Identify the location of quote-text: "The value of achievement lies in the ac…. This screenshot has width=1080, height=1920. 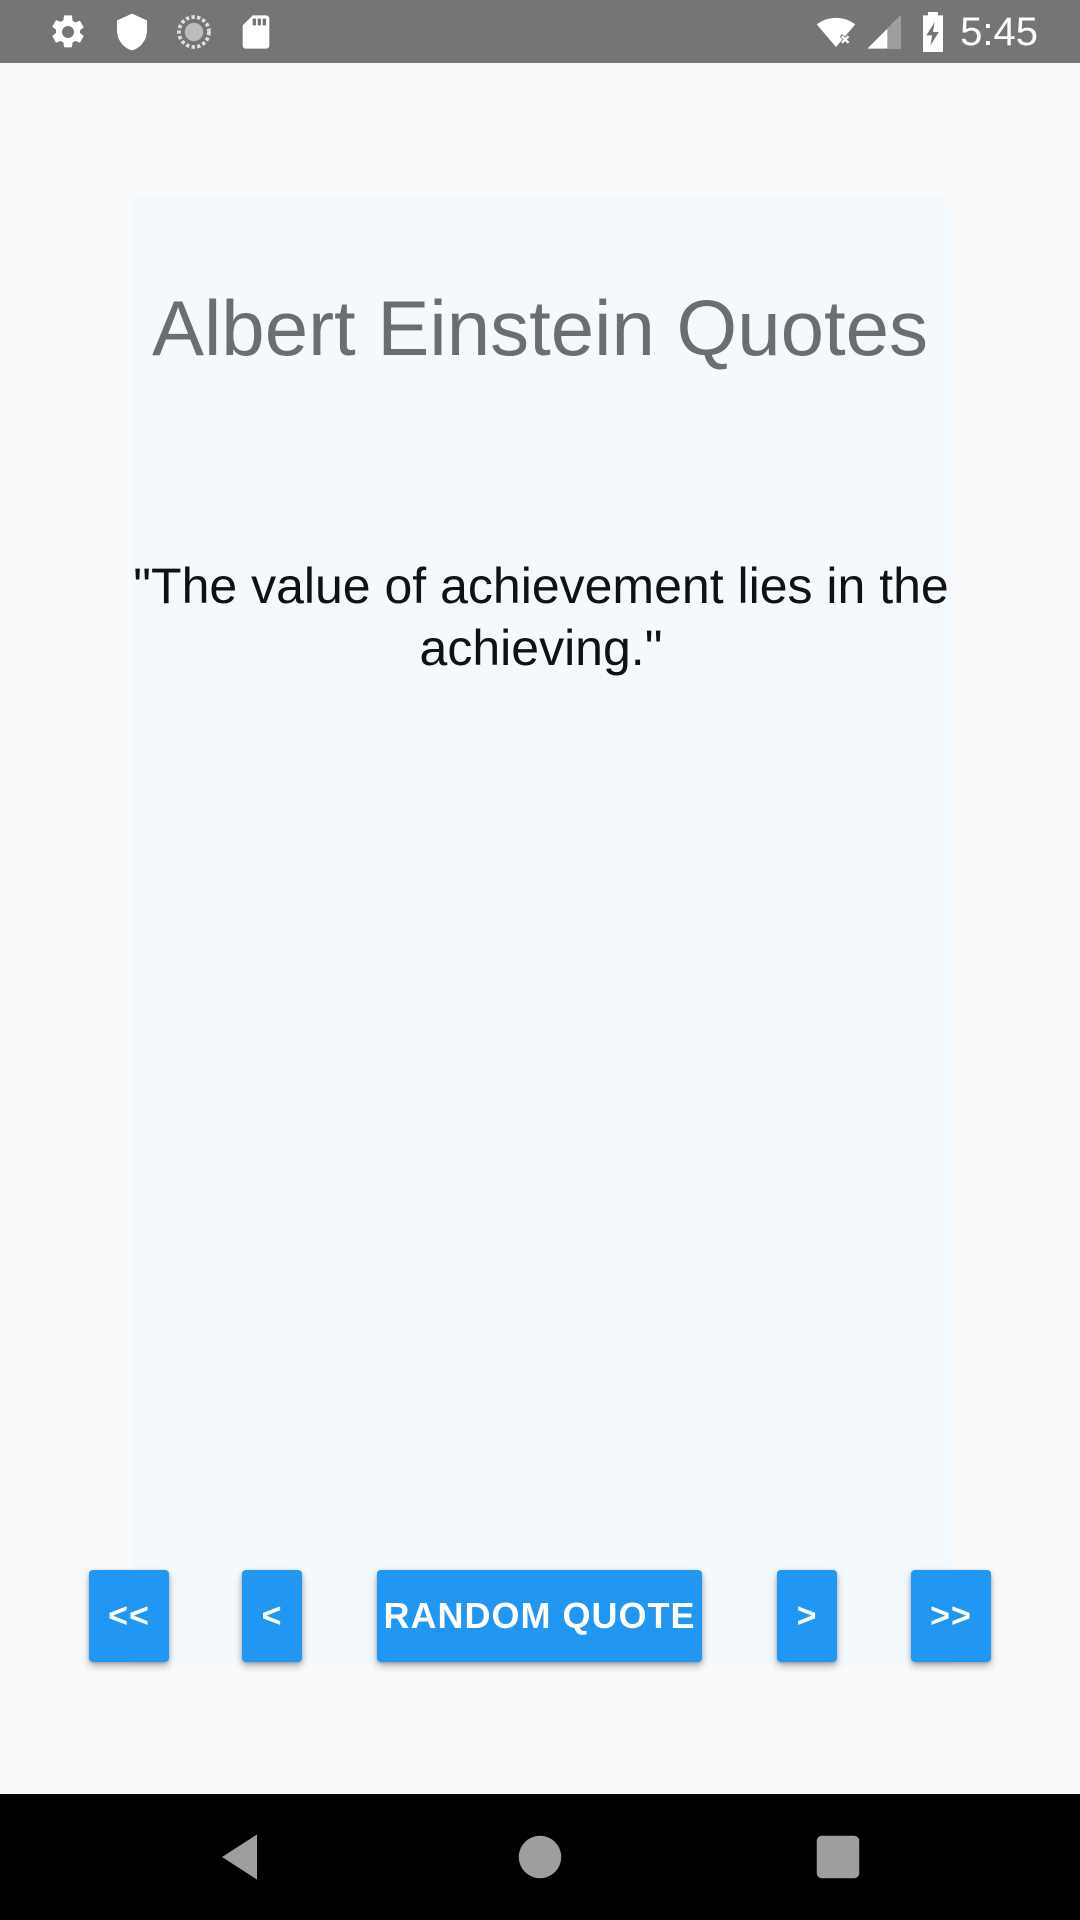
(541, 617).